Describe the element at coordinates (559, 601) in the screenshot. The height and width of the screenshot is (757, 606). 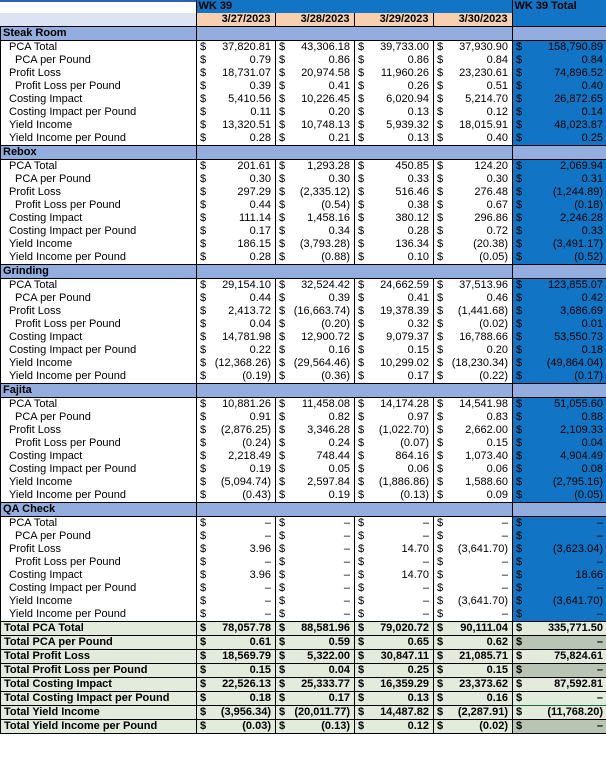
I see `week-total-cell: $ (3,641.70)` at that location.